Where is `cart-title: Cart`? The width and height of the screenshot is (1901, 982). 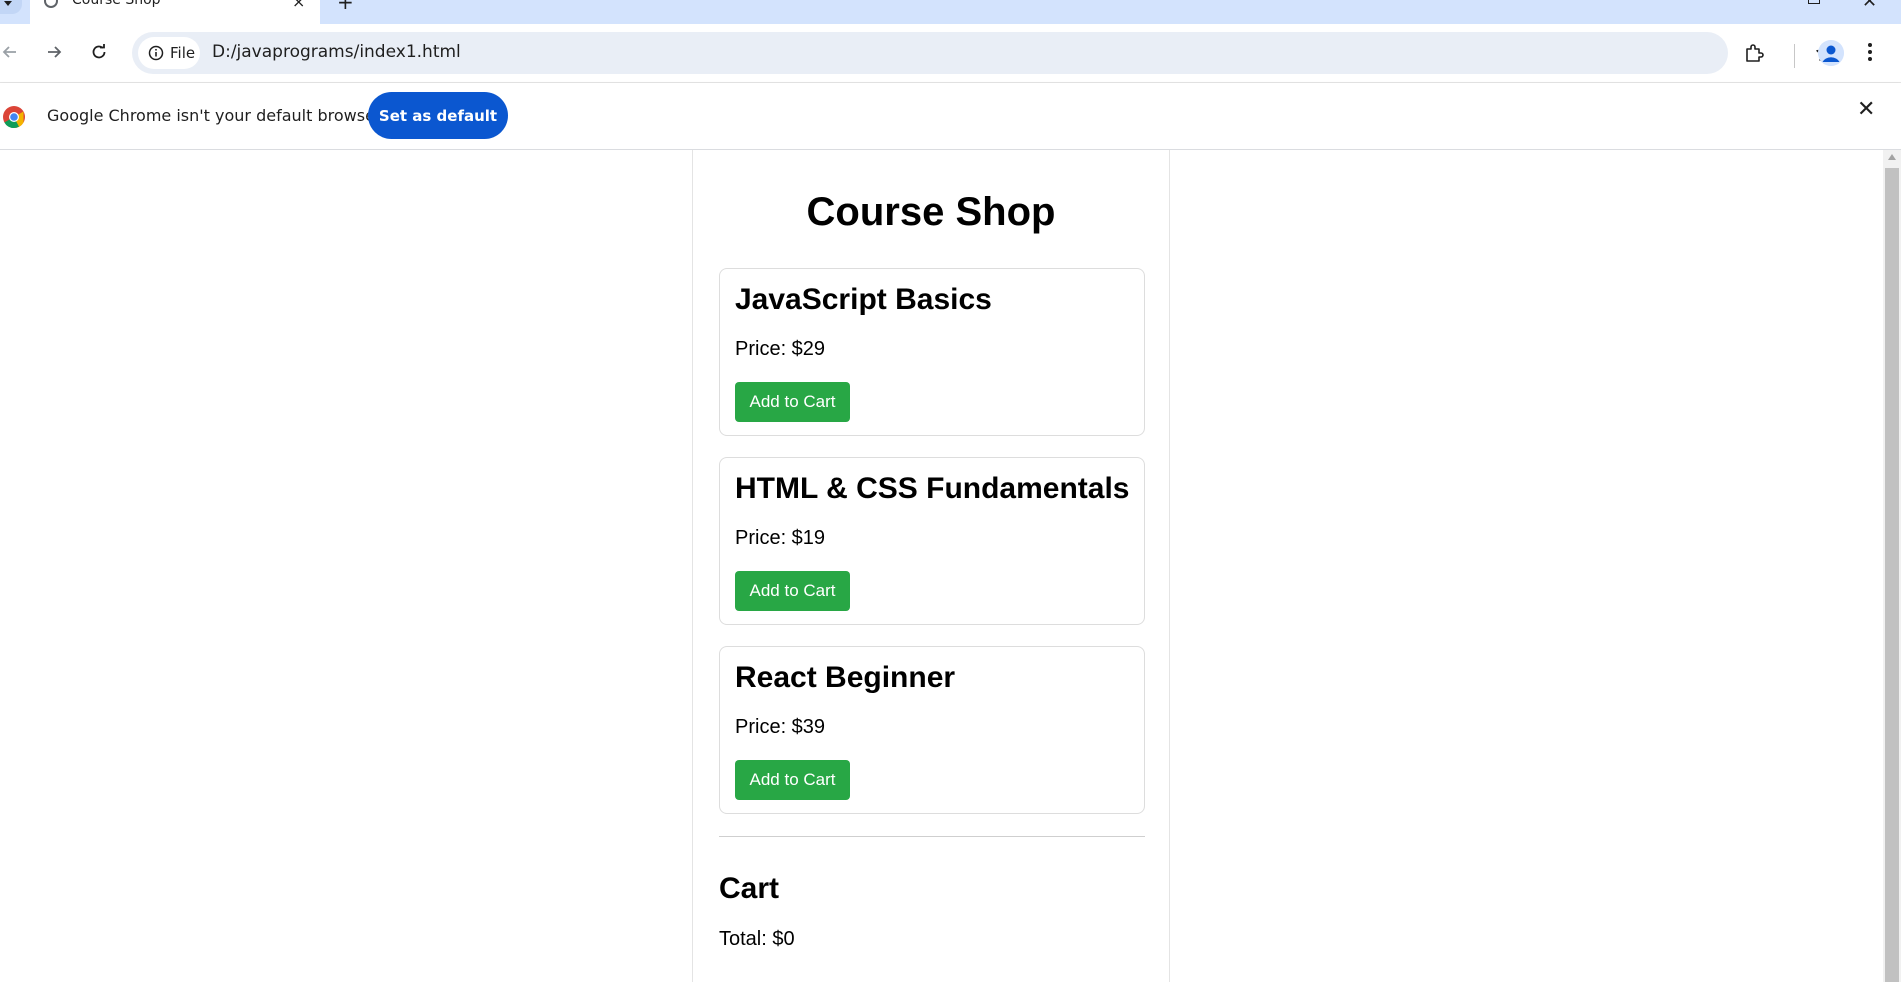
cart-title: Cart is located at coordinates (749, 888).